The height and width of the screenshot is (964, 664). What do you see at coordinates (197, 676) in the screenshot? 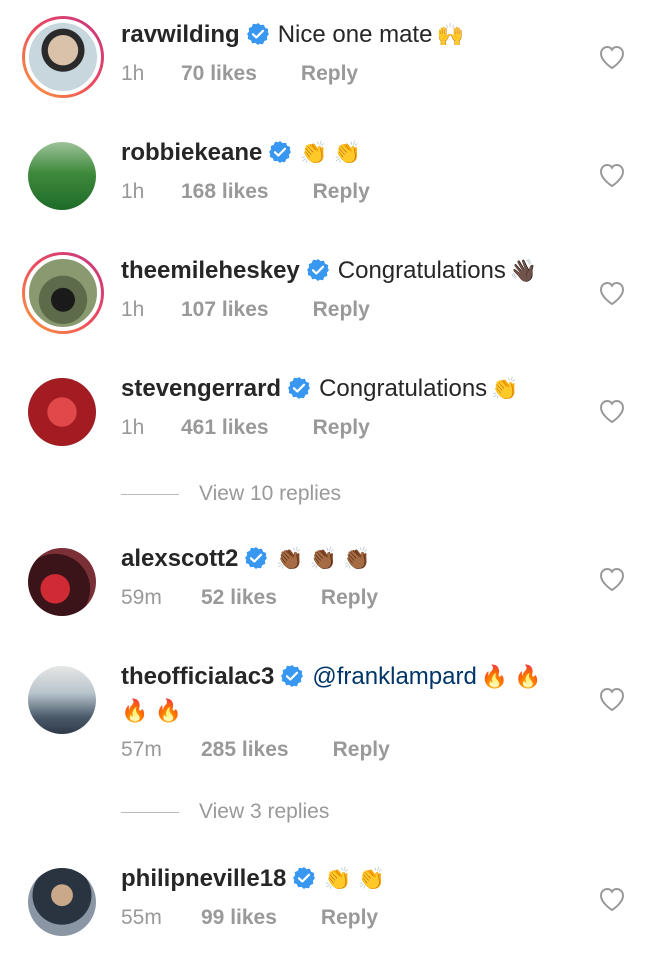
I see `username: theofficialac3` at bounding box center [197, 676].